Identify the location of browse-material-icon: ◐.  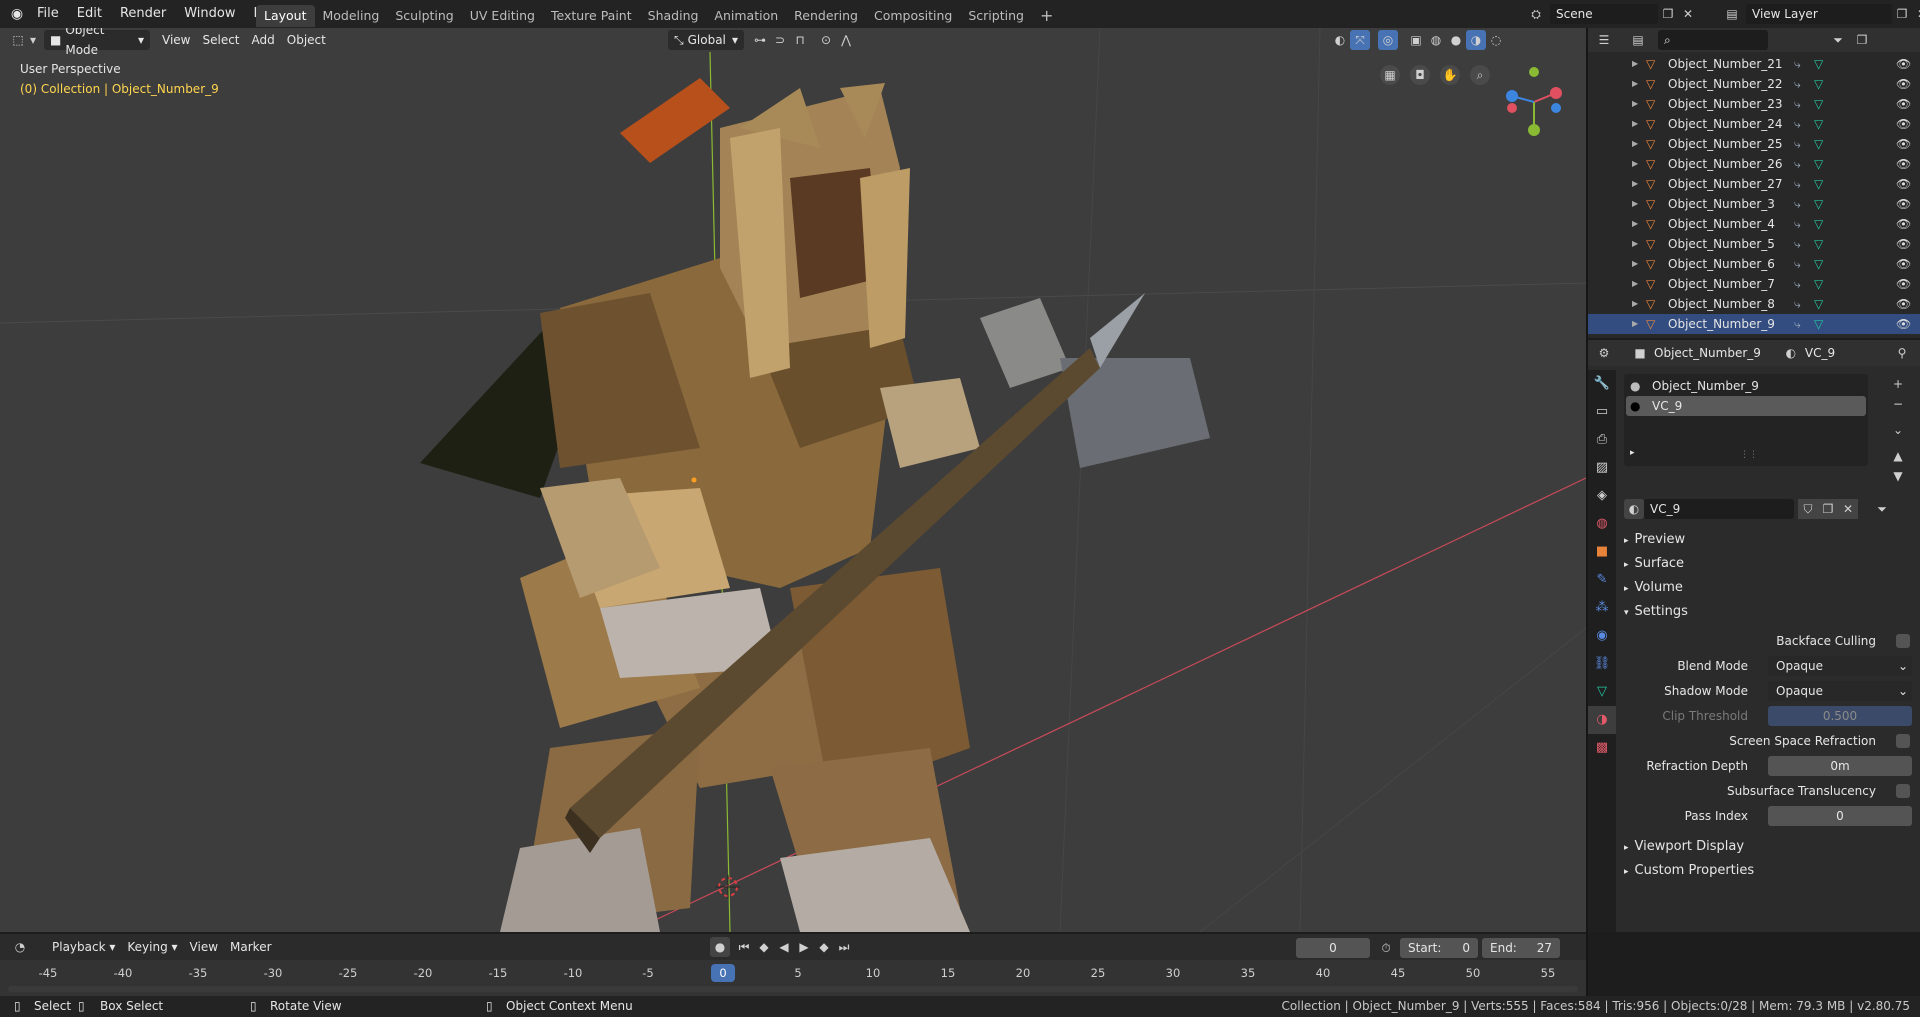
(1634, 509).